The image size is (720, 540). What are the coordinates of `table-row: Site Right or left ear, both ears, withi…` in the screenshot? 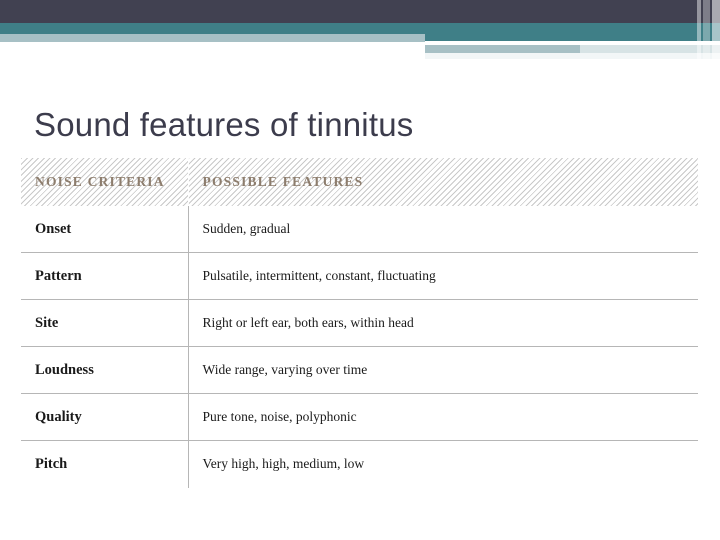 It's located at (359, 323).